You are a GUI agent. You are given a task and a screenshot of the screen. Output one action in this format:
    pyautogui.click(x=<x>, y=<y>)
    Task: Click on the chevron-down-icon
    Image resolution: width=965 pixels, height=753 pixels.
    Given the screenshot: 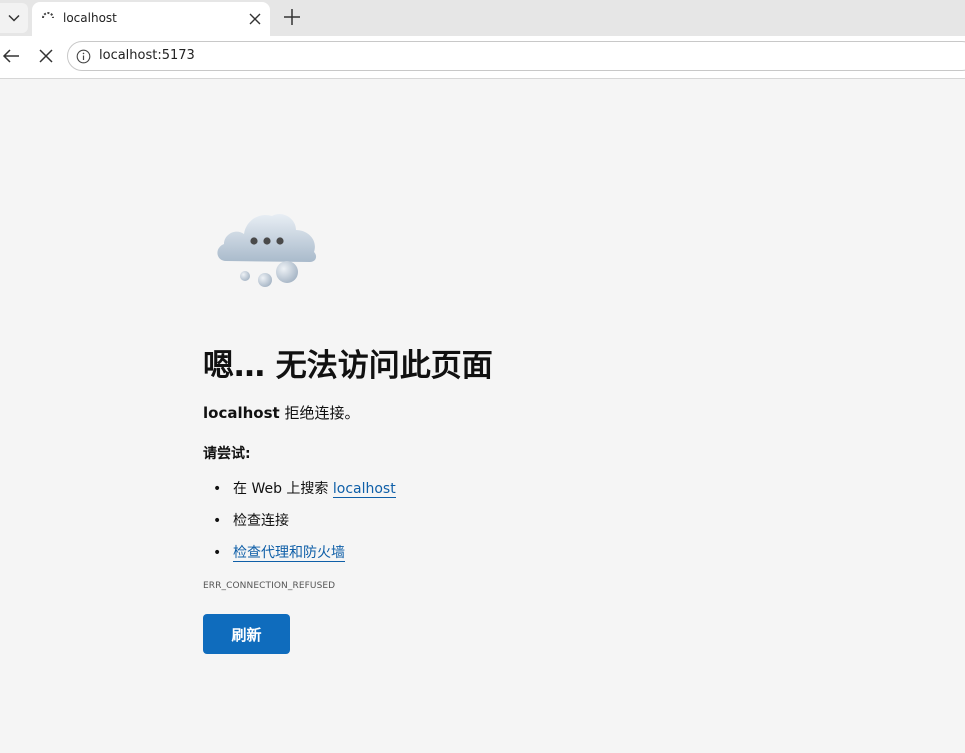 What is the action you would take?
    pyautogui.click(x=14, y=18)
    